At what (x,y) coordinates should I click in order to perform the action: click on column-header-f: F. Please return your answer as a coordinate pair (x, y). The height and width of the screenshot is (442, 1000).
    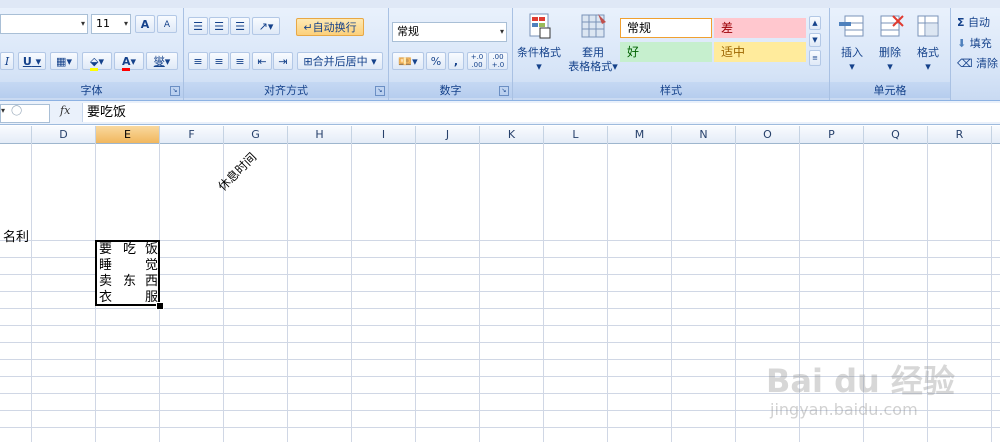
    Looking at the image, I should click on (192, 134).